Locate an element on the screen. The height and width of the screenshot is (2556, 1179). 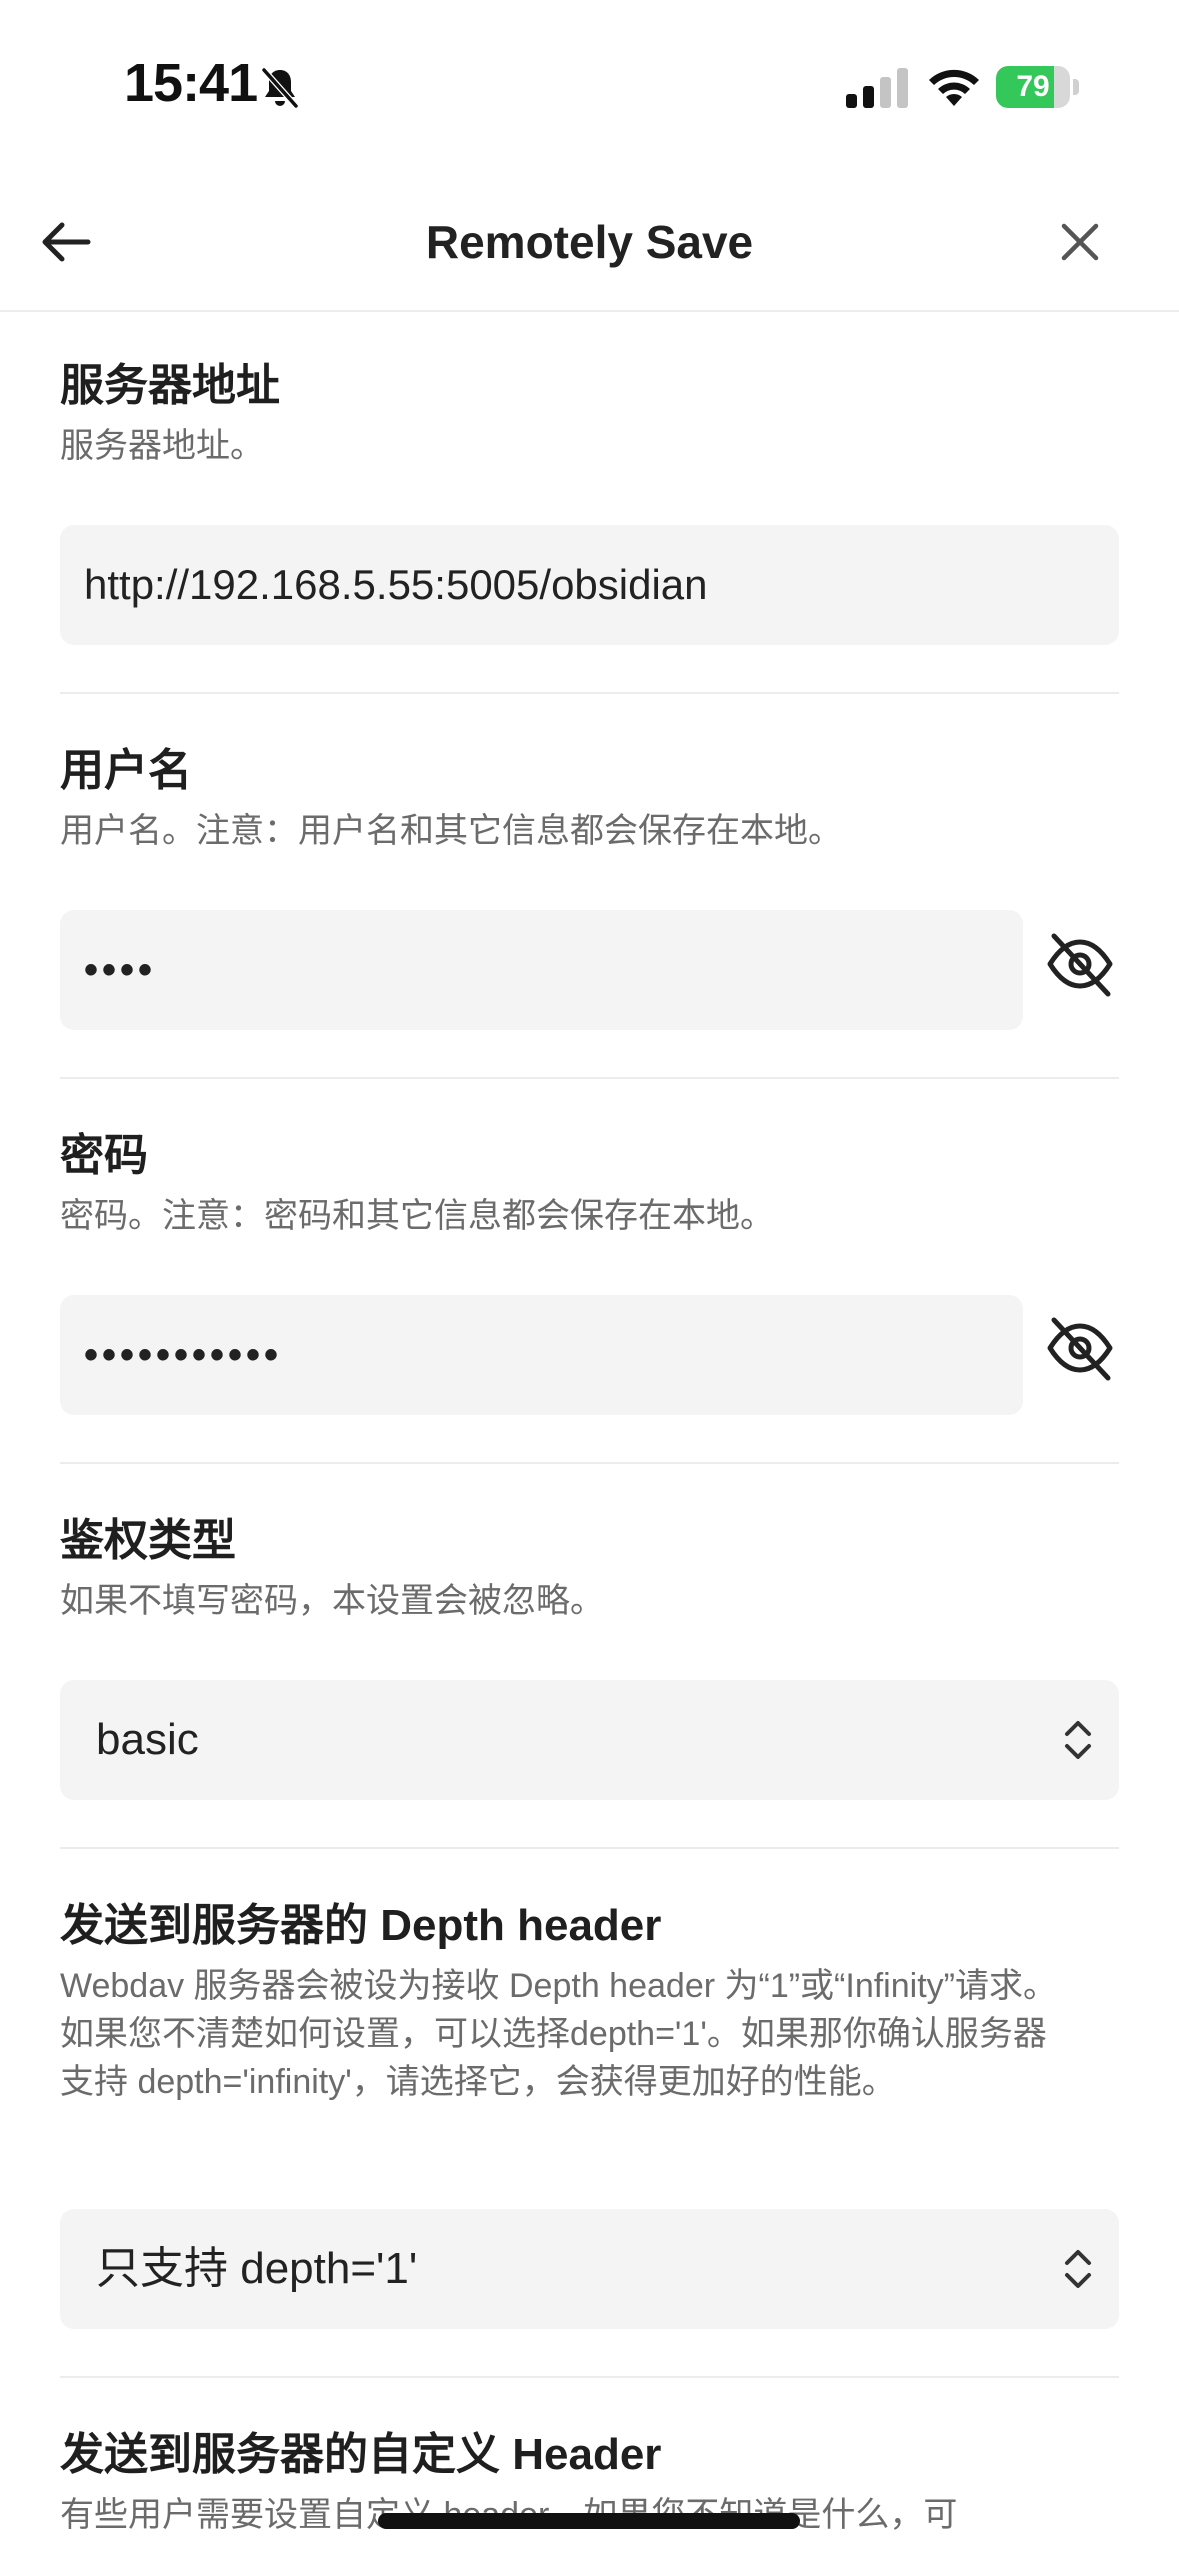
battery-percentage: 79 is located at coordinates (1033, 86).